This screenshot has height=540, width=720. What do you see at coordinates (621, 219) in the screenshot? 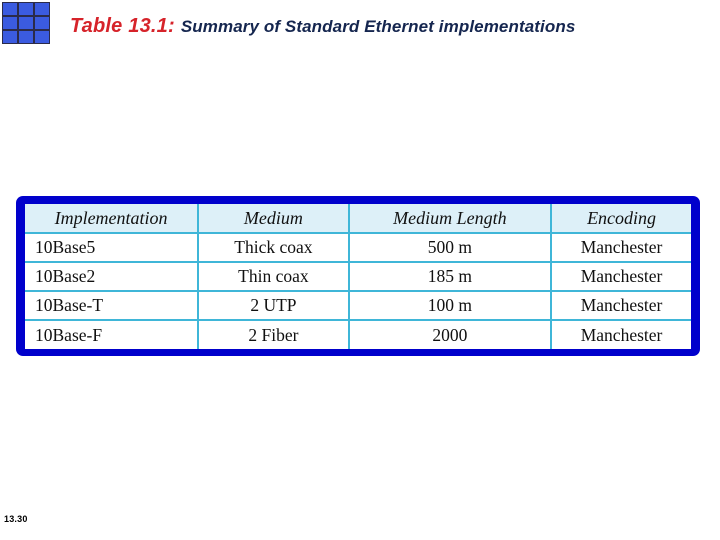
I see `column-header-encoding: Encoding` at bounding box center [621, 219].